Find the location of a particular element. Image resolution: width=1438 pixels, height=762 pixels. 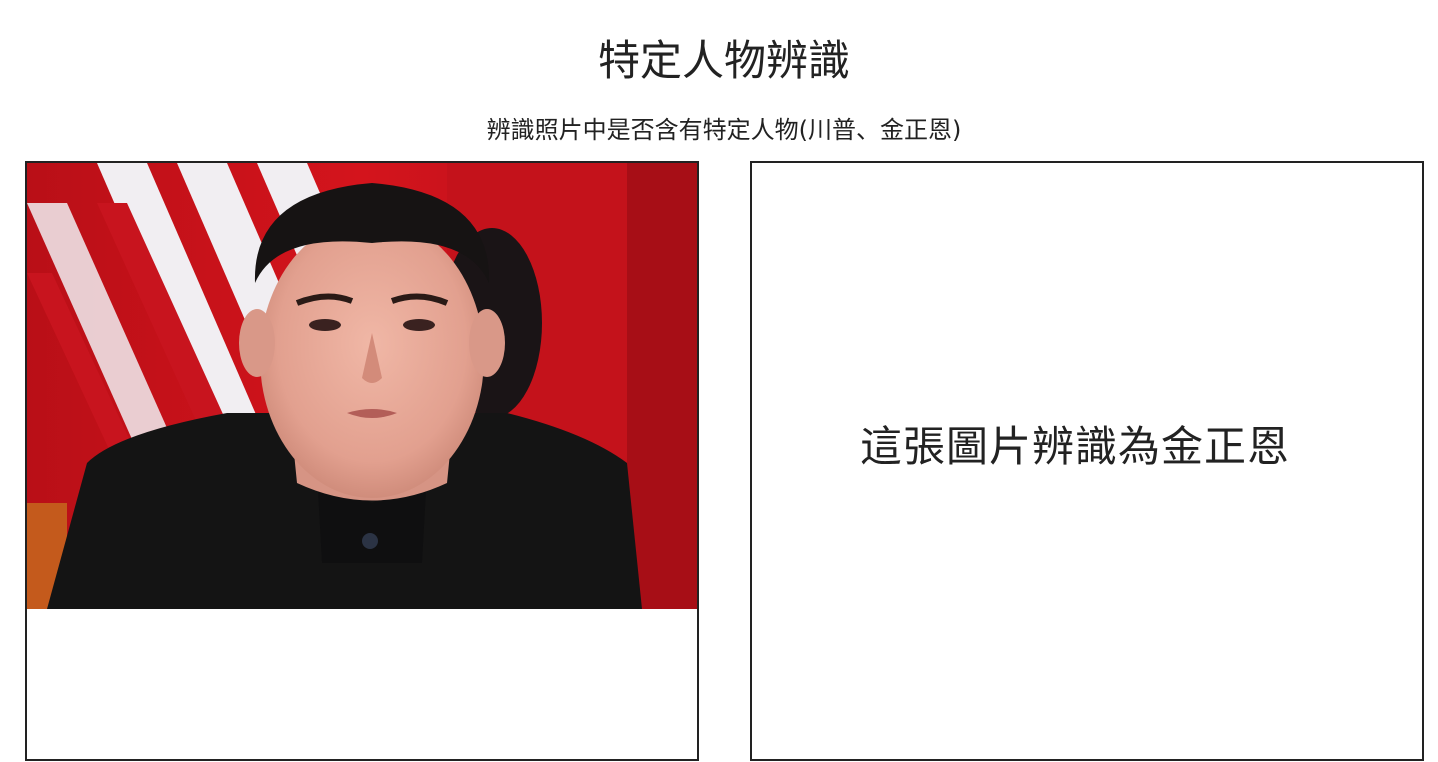

result-text: 這張圖片辨識為金正恩 is located at coordinates (1074, 446).